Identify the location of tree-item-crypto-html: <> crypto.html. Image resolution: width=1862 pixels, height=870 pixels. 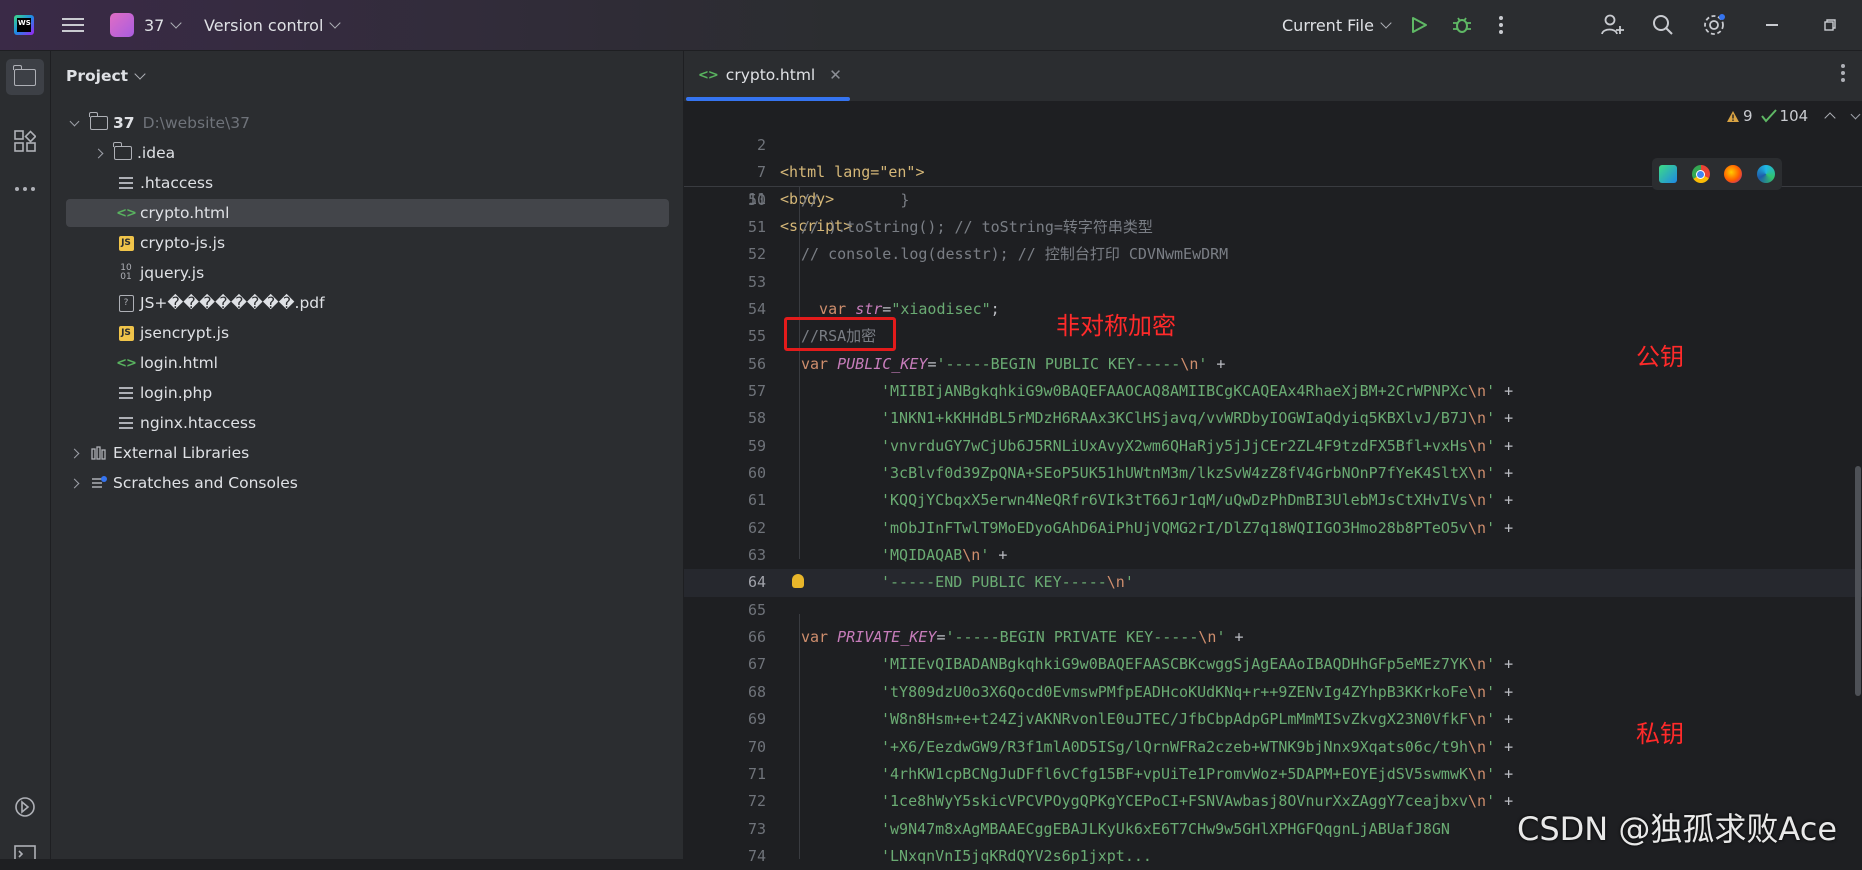
(367, 213).